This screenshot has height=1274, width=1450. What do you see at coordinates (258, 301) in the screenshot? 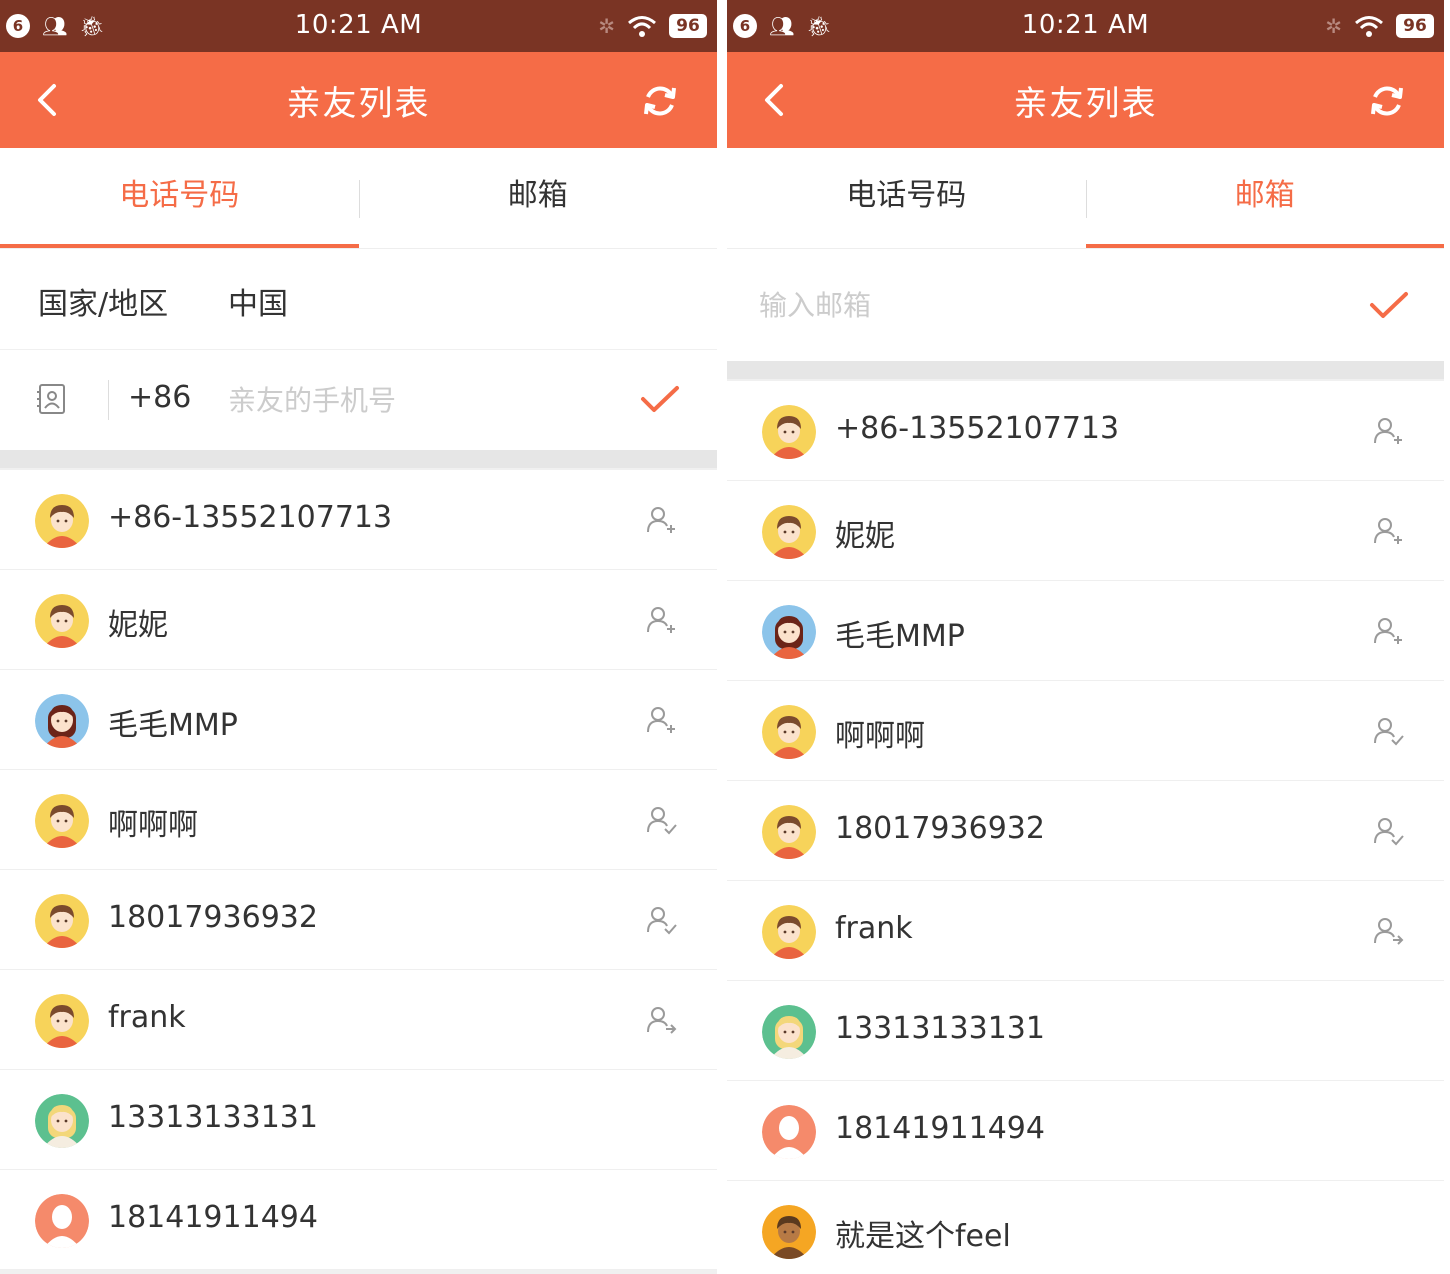
I see `region-value: 中国` at bounding box center [258, 301].